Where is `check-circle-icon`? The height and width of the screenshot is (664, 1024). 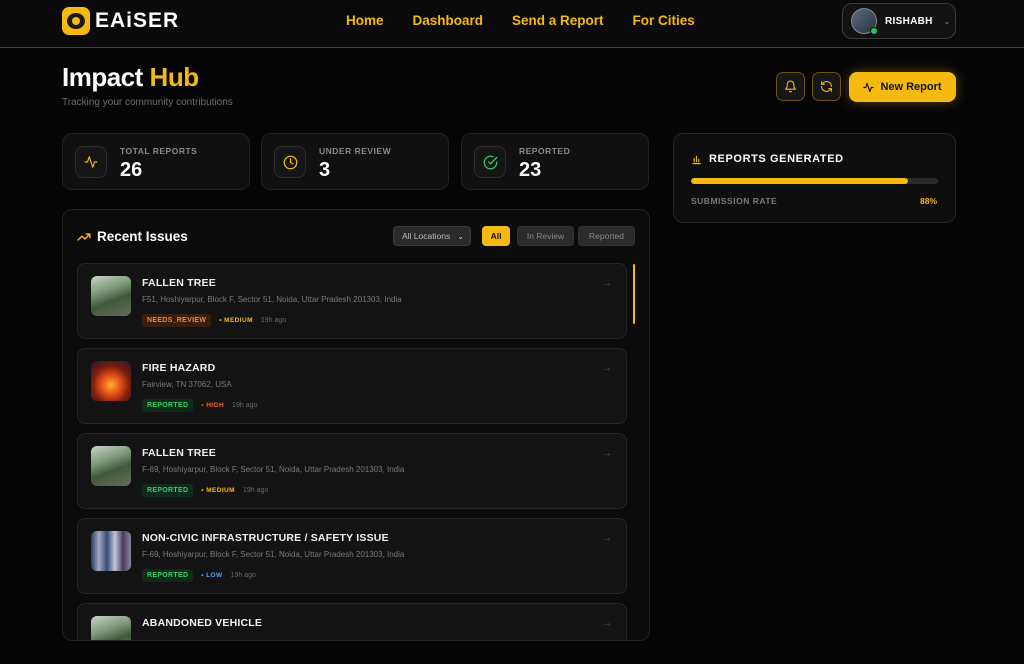
check-circle-icon is located at coordinates (490, 162).